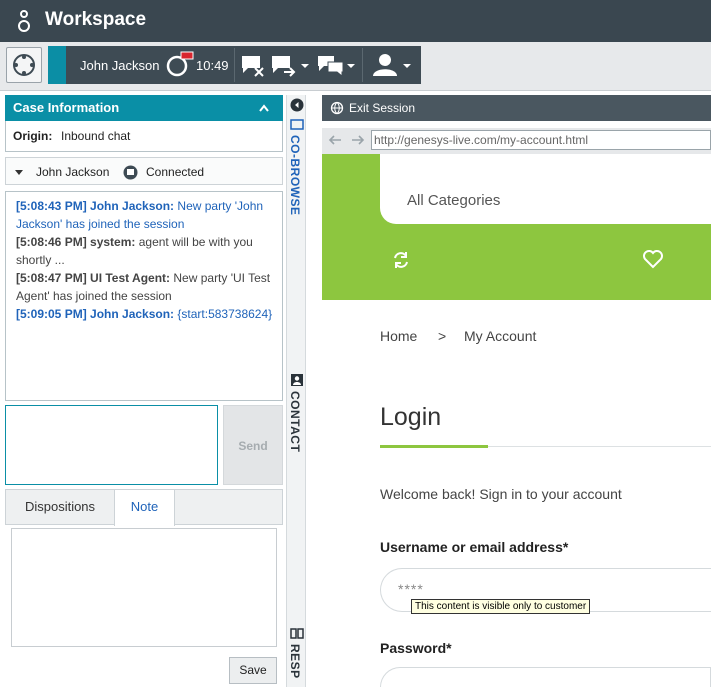  Describe the element at coordinates (545, 677) in the screenshot. I see `password-input` at that location.